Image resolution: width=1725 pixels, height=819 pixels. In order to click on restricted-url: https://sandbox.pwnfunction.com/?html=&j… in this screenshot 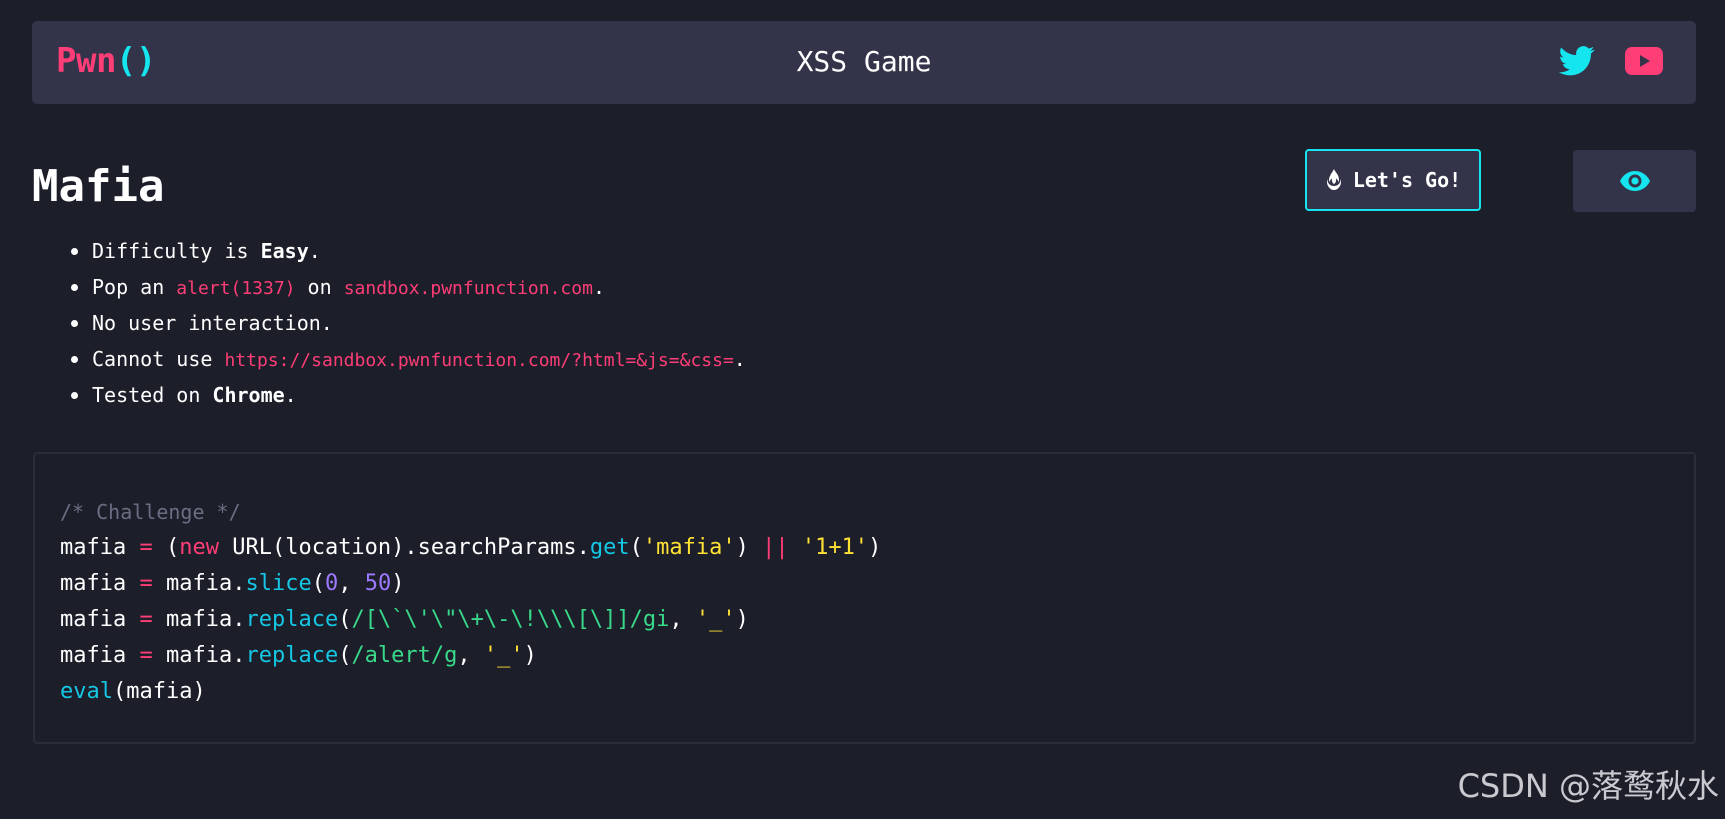, I will do `click(479, 360)`.